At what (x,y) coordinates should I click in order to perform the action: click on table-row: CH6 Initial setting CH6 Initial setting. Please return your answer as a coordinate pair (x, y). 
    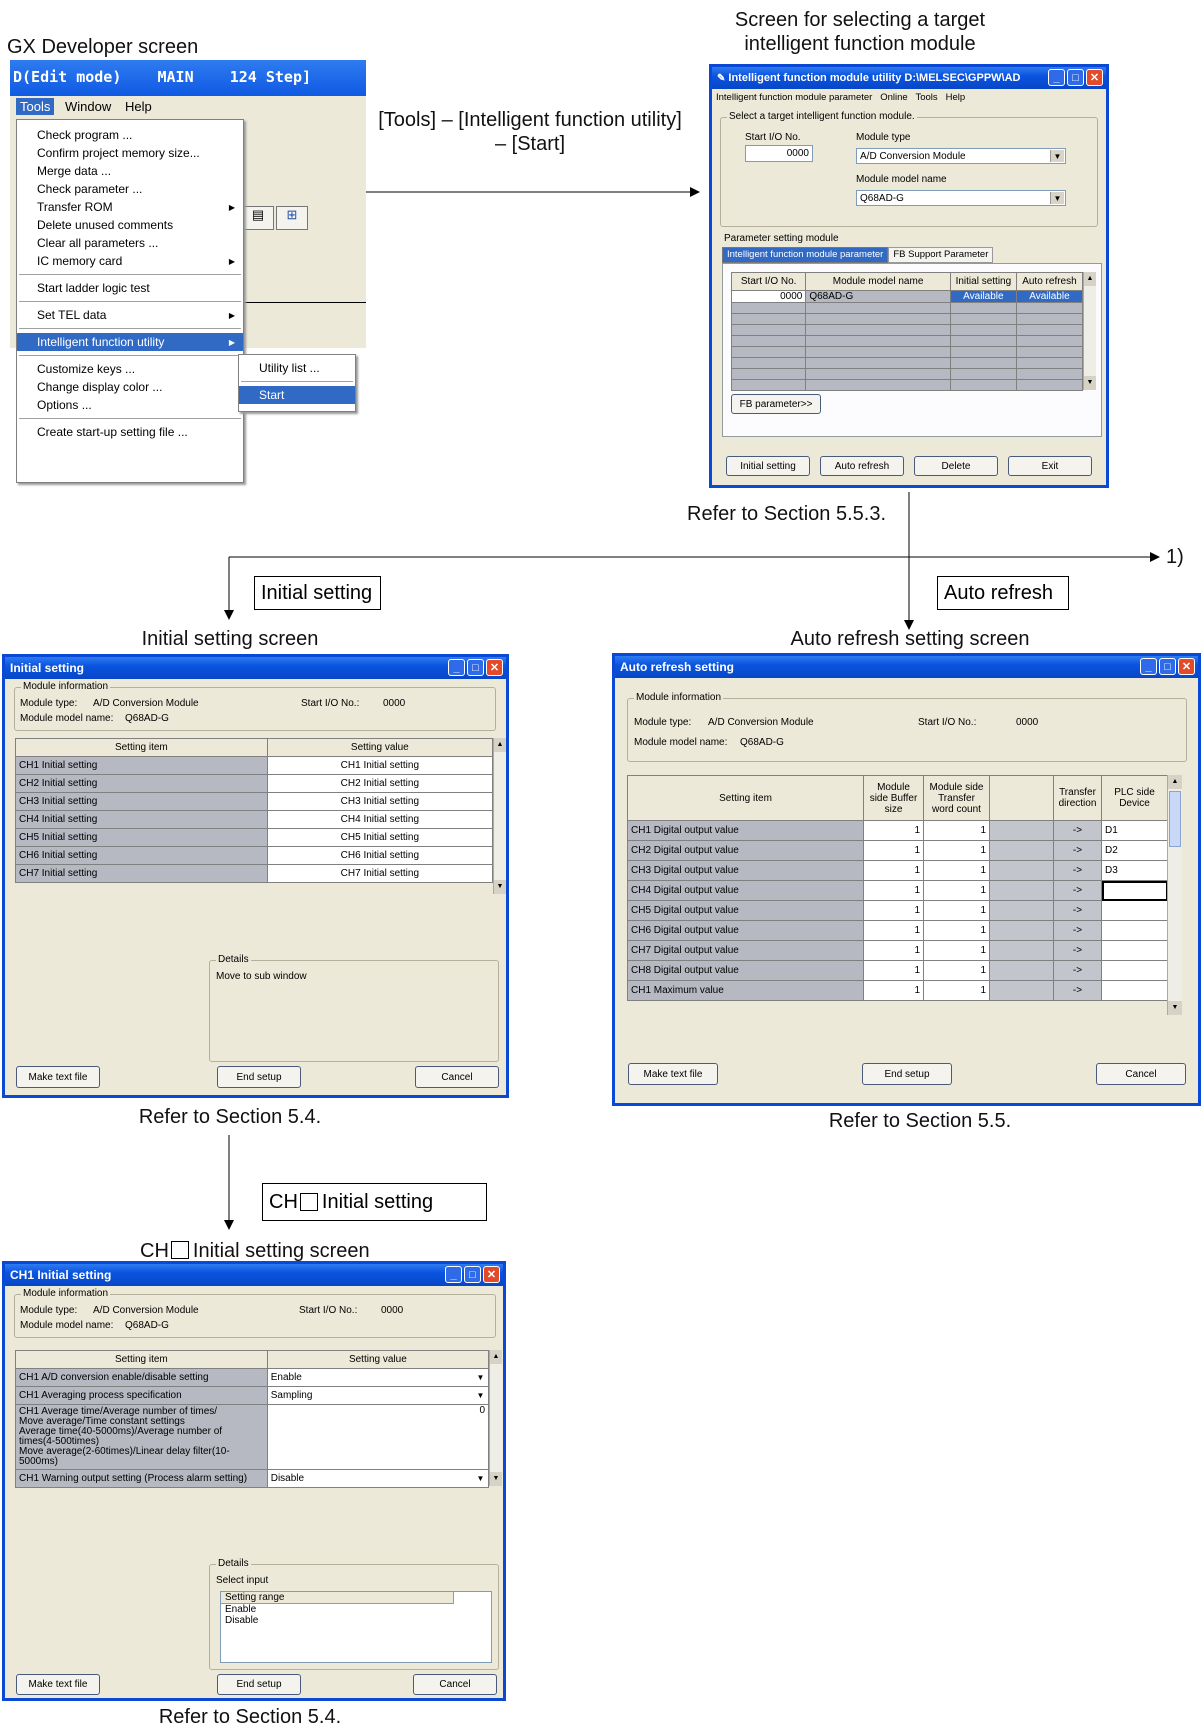
    Looking at the image, I should click on (254, 855).